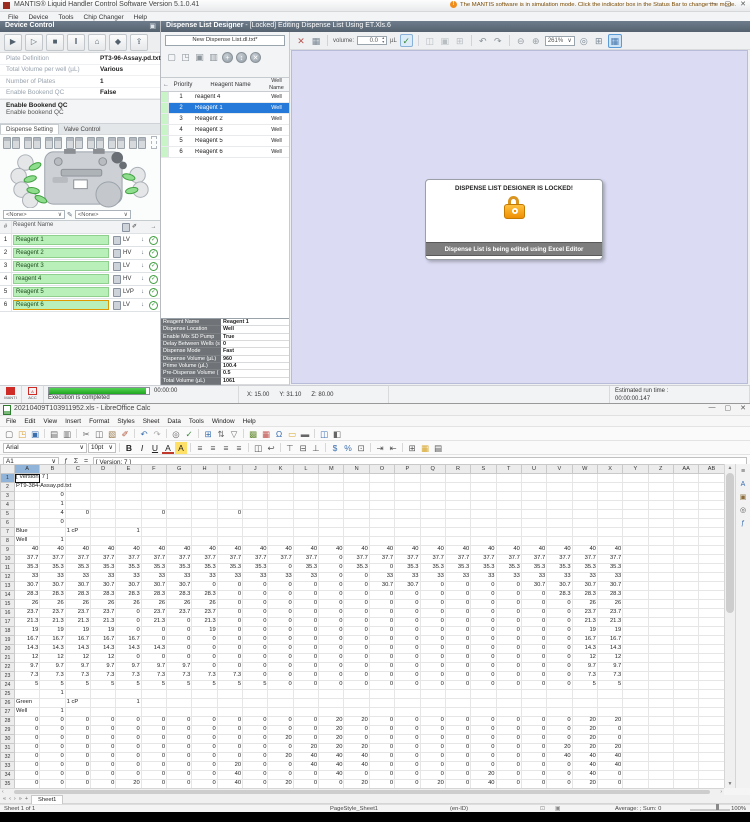 Image resolution: width=750 pixels, height=822 pixels. What do you see at coordinates (20, 799) in the screenshot?
I see `last-sheet-icon: »` at bounding box center [20, 799].